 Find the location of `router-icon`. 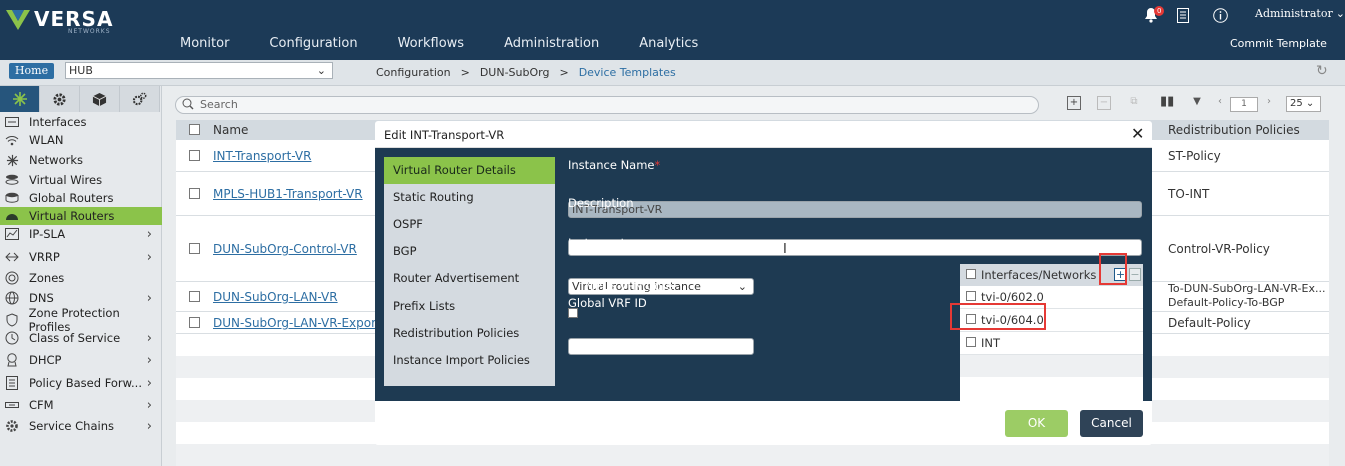

router-icon is located at coordinates (12, 216).